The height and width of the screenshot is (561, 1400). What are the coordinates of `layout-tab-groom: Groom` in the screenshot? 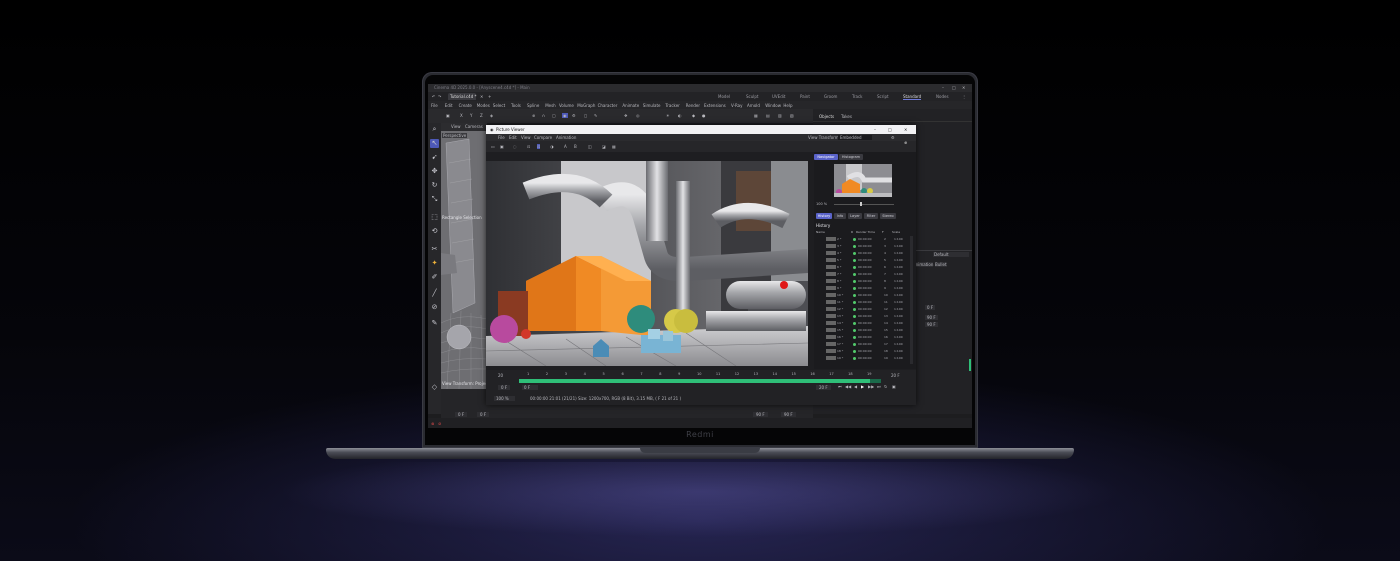 It's located at (830, 96).